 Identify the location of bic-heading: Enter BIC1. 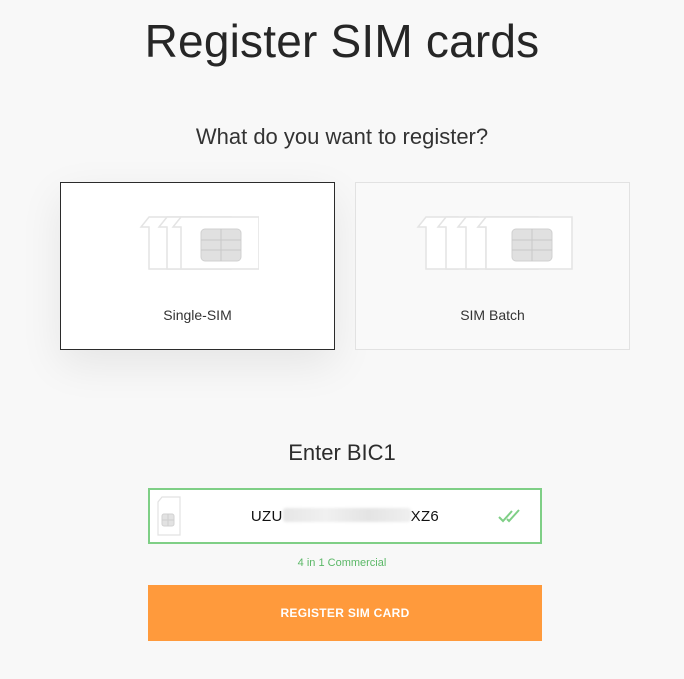
(342, 452).